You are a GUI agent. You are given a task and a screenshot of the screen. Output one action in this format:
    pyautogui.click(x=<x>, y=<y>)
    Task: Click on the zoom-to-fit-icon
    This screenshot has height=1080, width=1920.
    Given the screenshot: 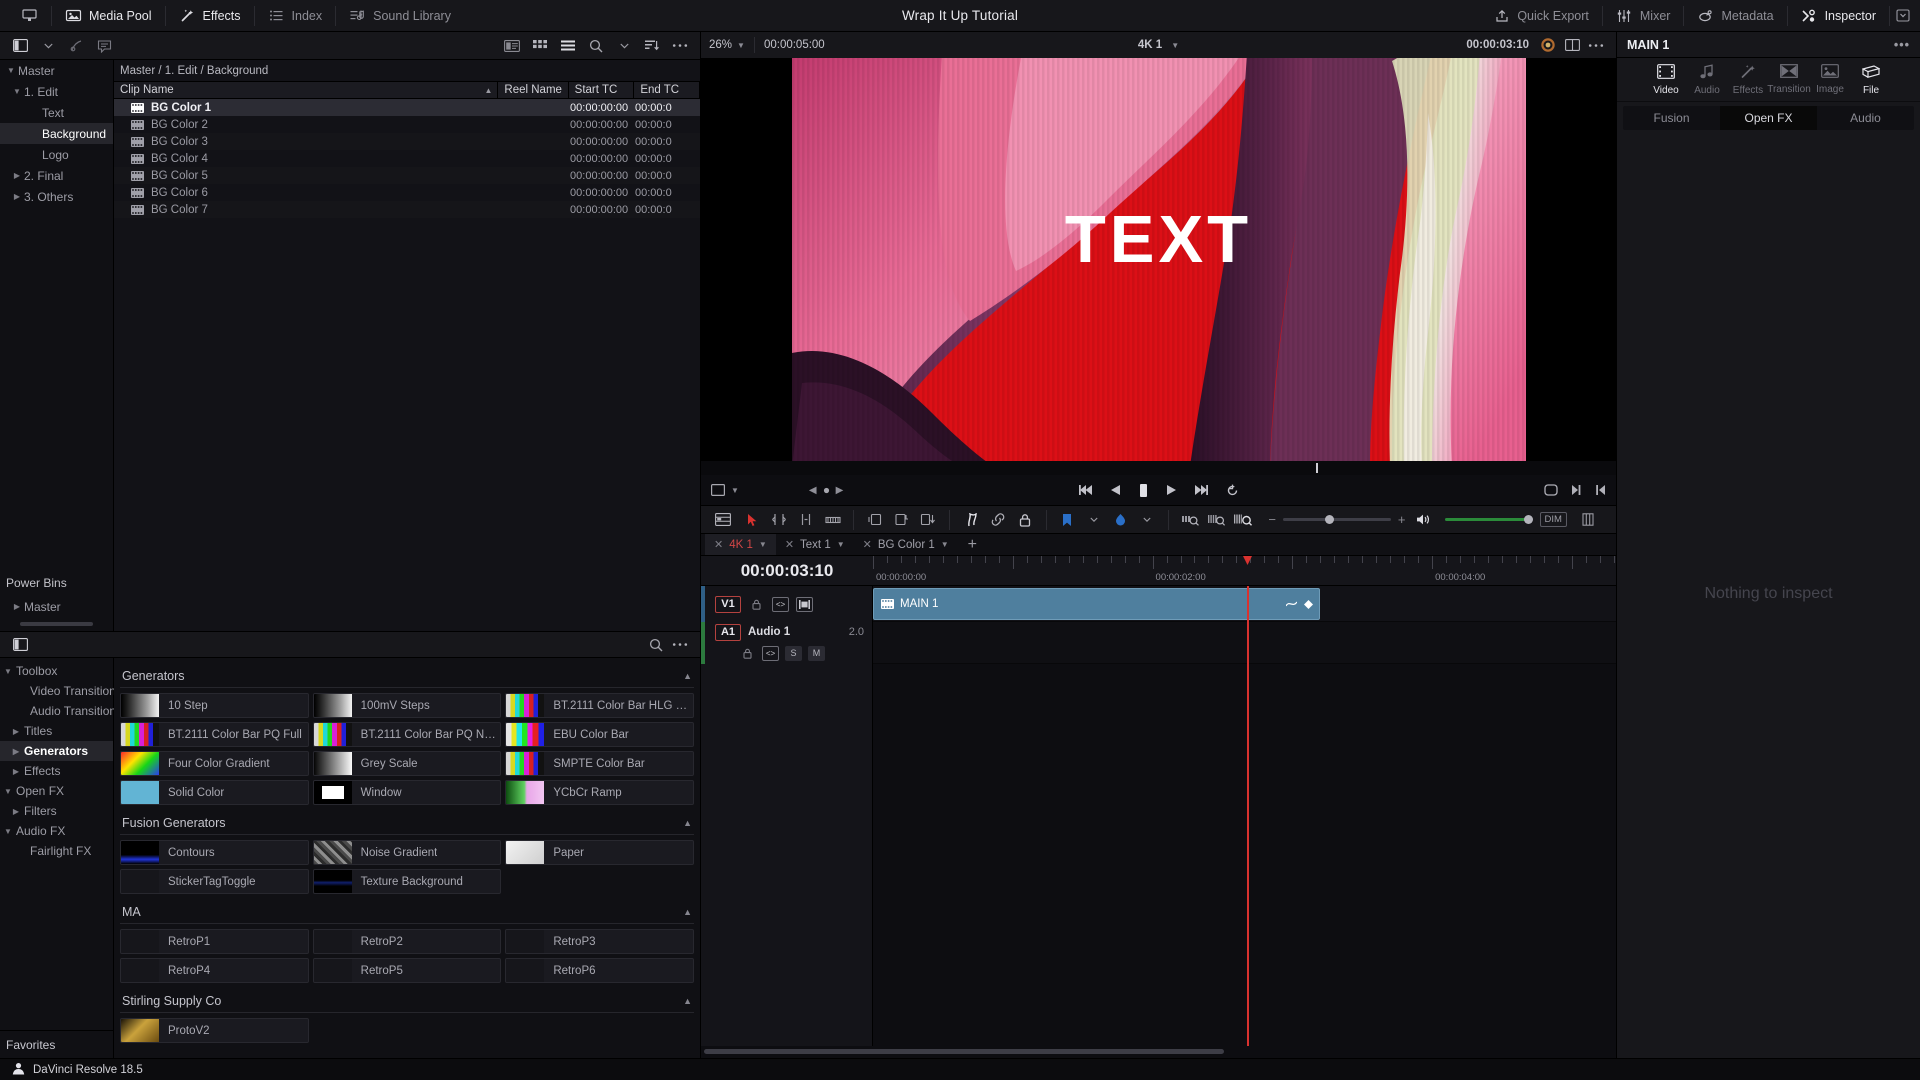 What is the action you would take?
    pyautogui.click(x=1190, y=520)
    